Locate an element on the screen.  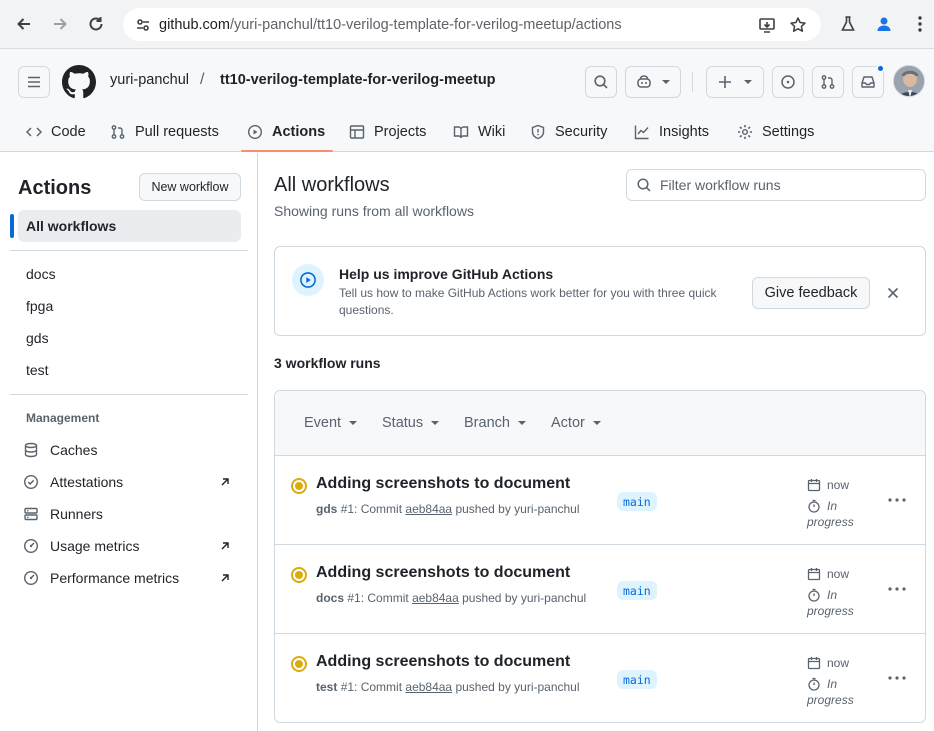
breadcrumb-repo: tt10-verilog-template-for-verilog-meetup is located at coordinates (358, 80).